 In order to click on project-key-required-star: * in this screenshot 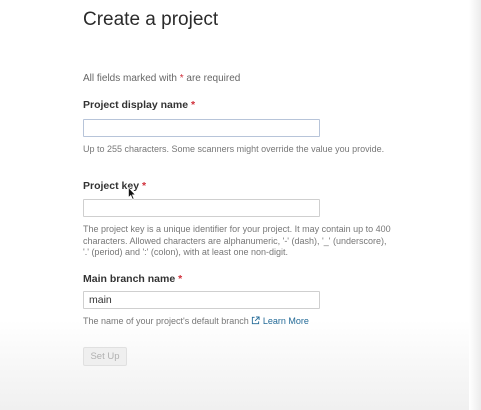, I will do `click(144, 186)`.